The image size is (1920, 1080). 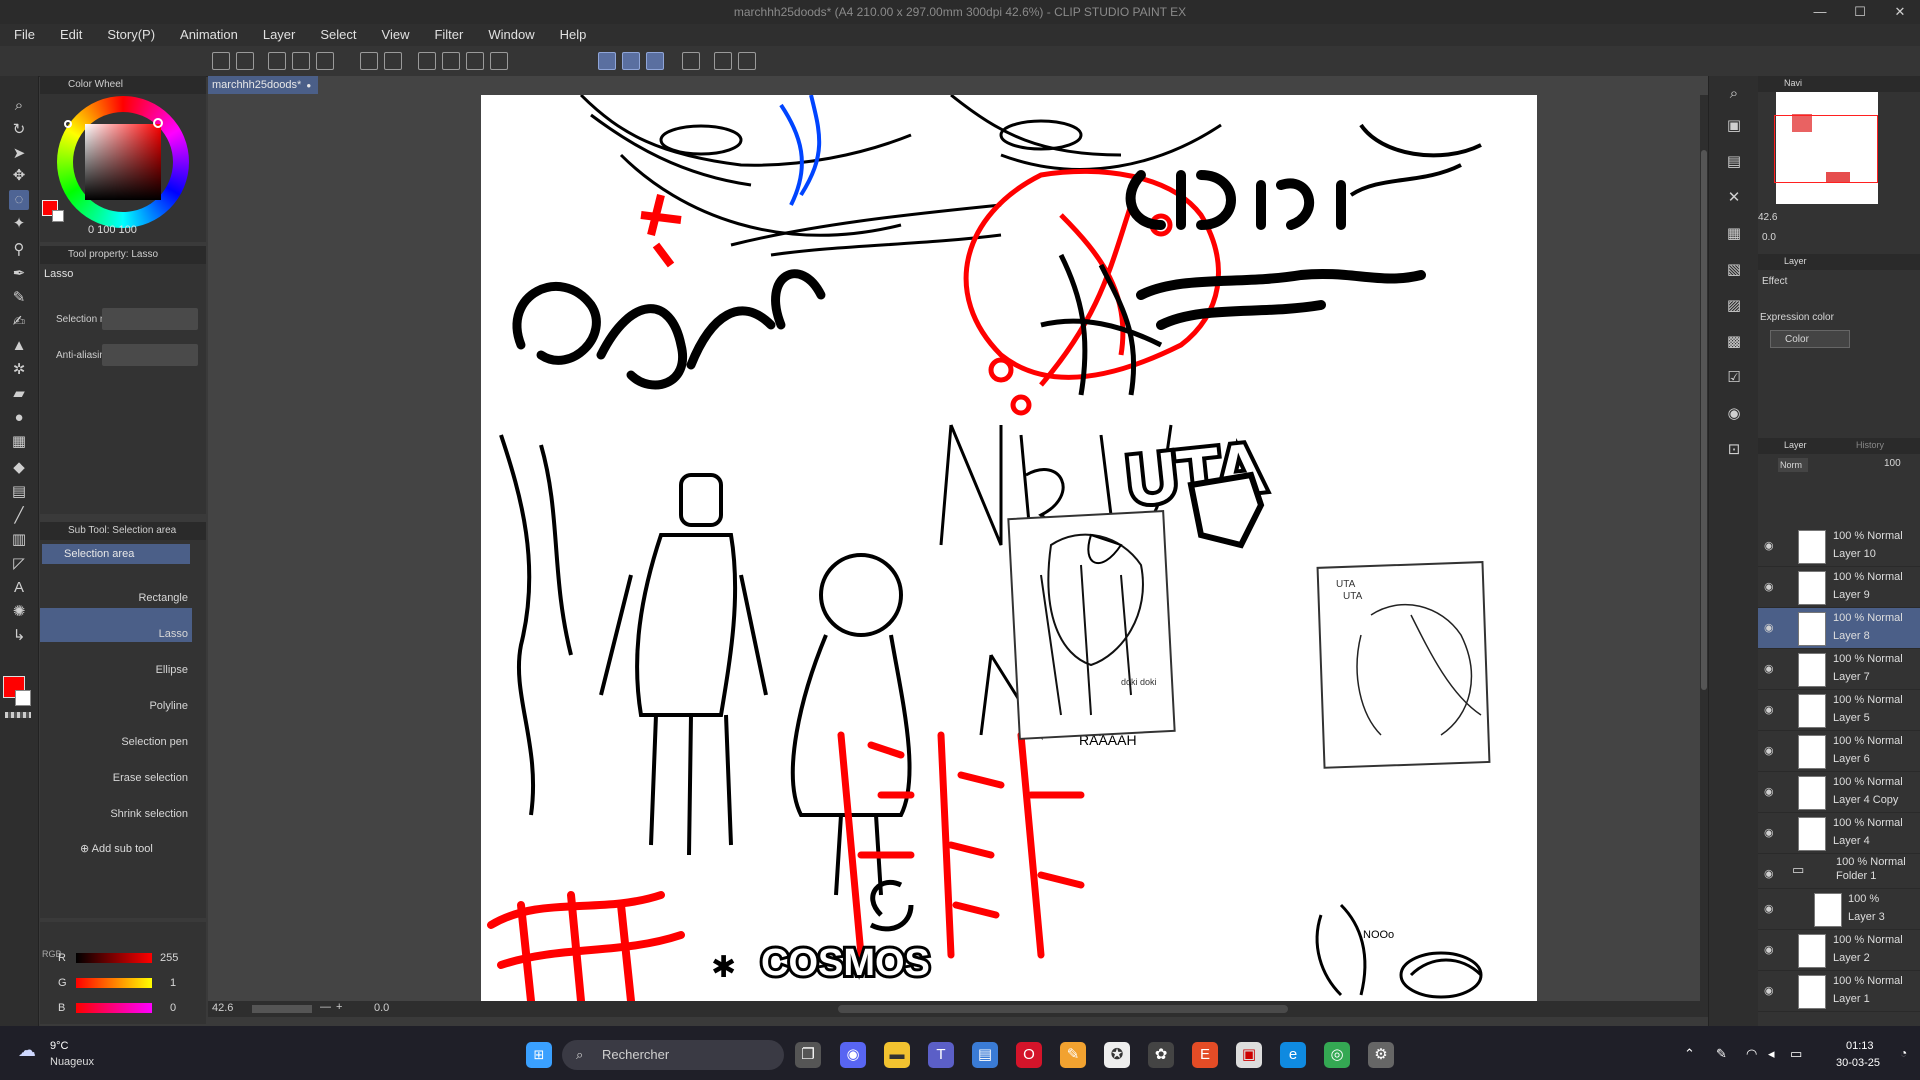 What do you see at coordinates (207, 35) in the screenshot?
I see `menu-animation: Animation` at bounding box center [207, 35].